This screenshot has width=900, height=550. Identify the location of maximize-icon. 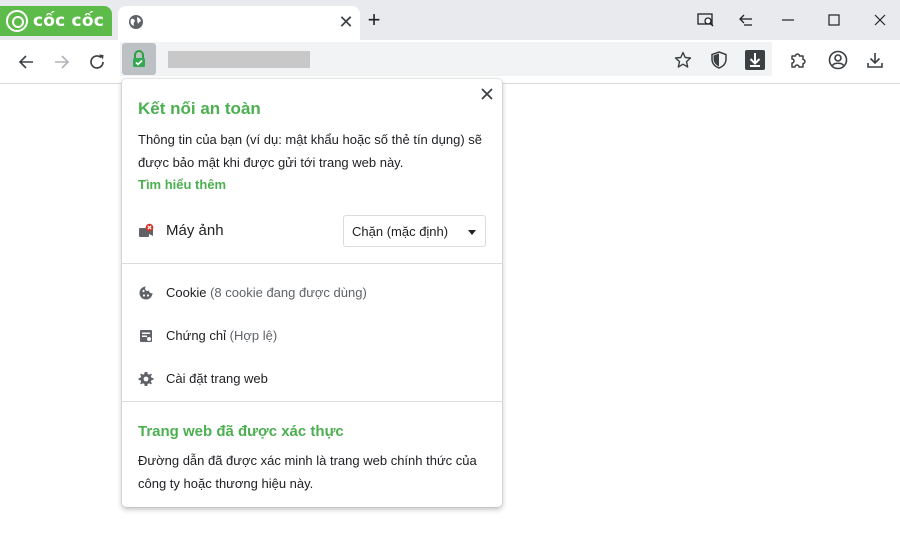
(834, 20).